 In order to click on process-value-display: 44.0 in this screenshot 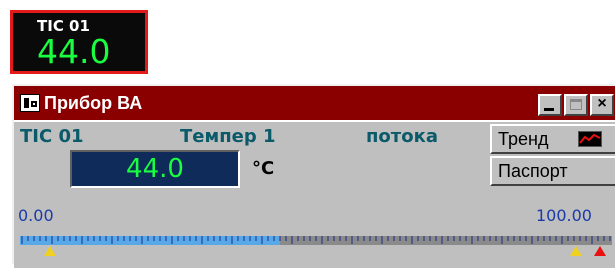, I will do `click(155, 169)`.